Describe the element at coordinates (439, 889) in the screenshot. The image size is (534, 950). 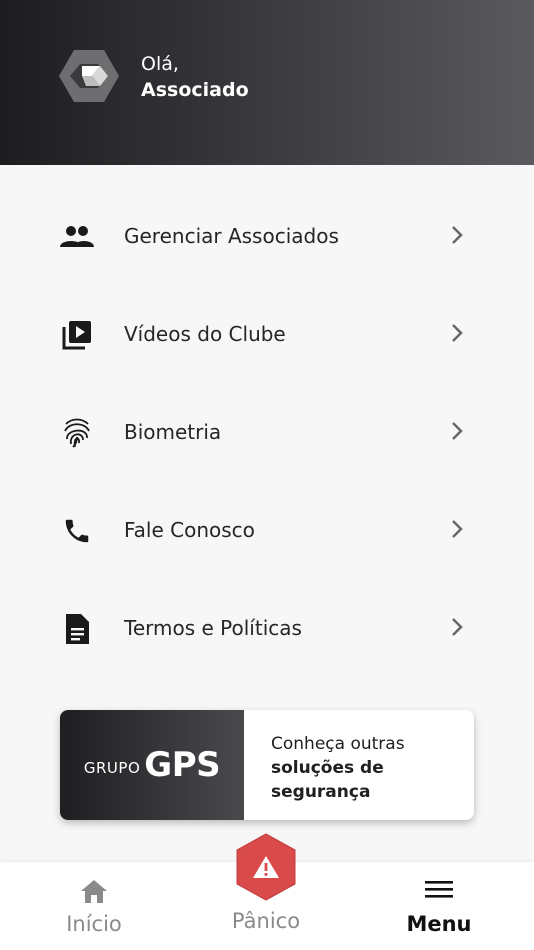
I see `hamburger-menu-icon` at that location.